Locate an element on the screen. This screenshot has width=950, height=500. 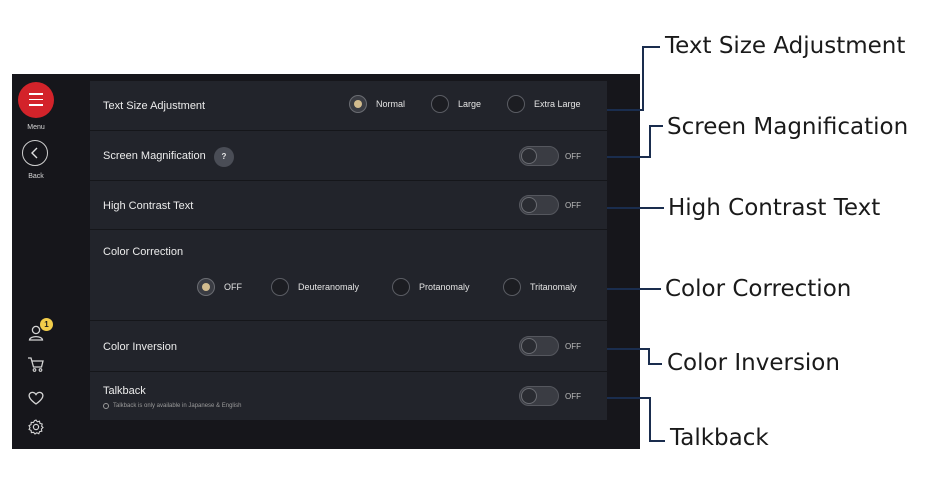
hamburger-icon is located at coordinates (36, 100).